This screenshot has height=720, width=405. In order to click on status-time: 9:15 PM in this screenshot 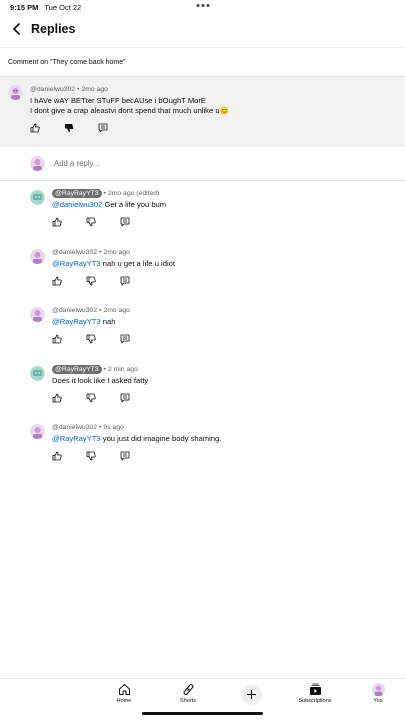, I will do `click(24, 7)`.